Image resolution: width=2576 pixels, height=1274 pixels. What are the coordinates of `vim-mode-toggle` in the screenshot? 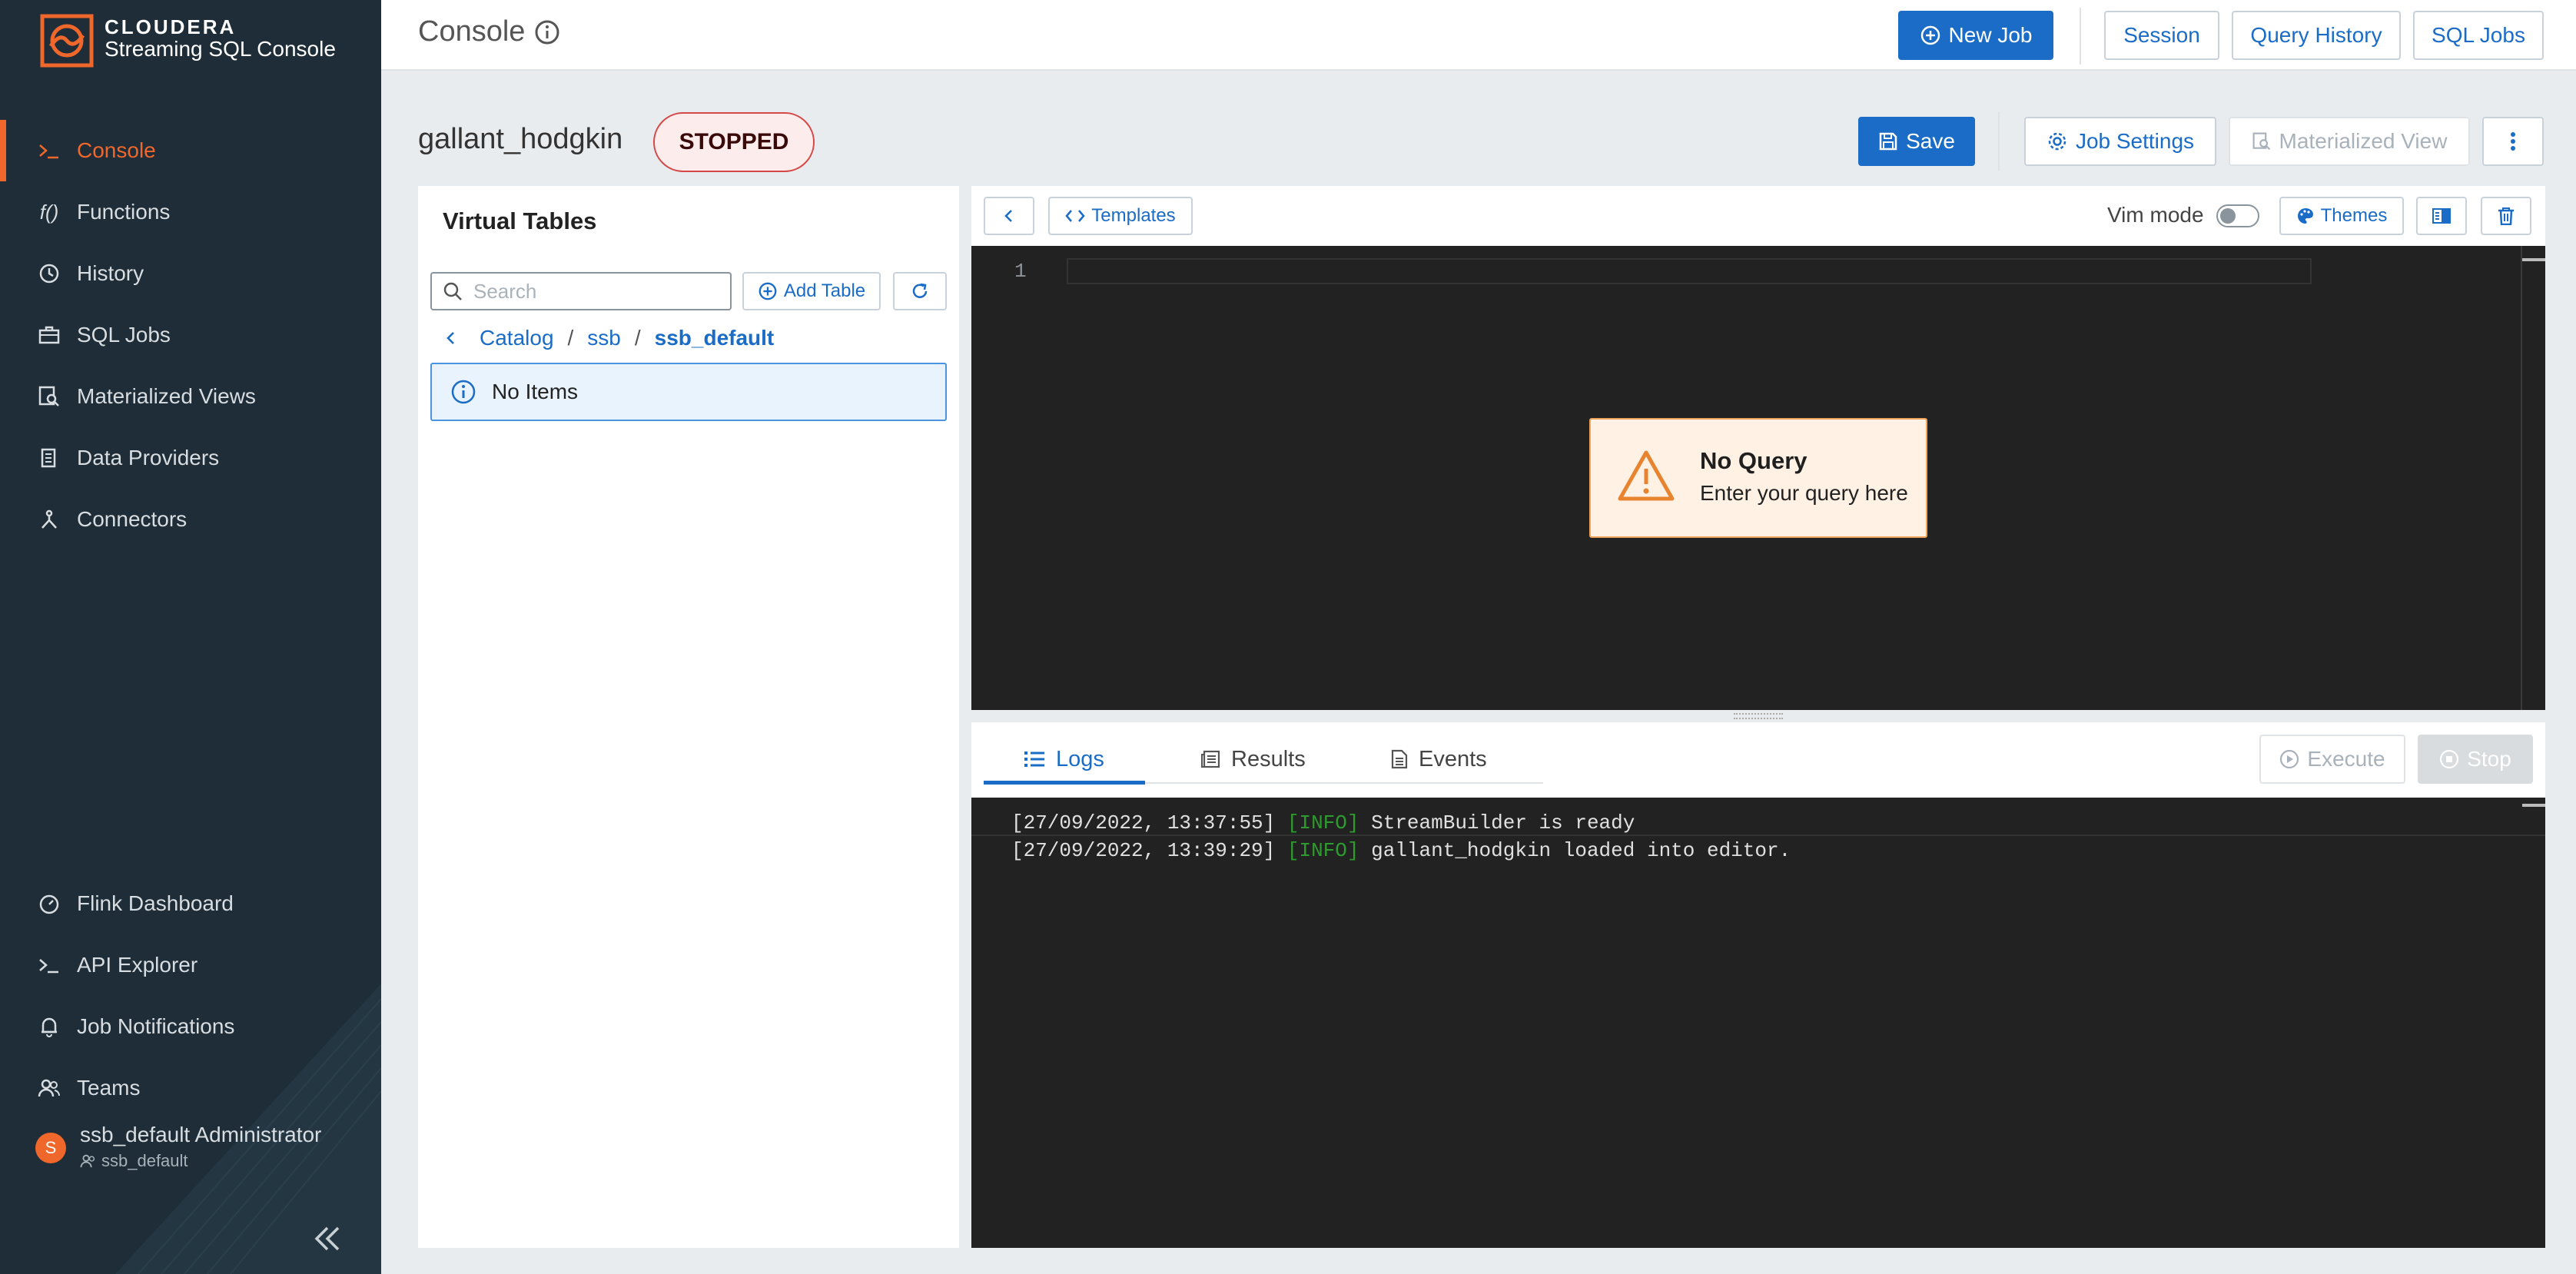 It's located at (2237, 215).